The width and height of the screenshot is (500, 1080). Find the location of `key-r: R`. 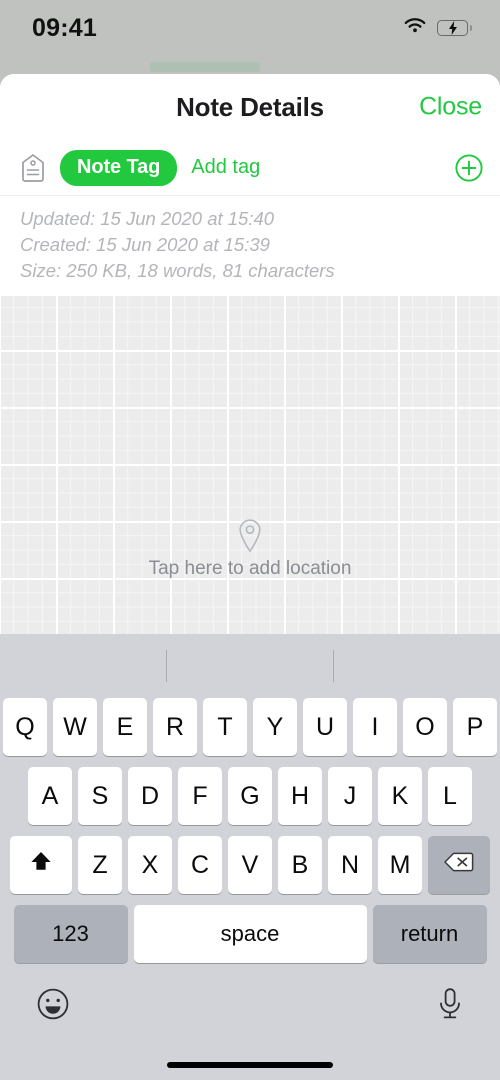

key-r: R is located at coordinates (175, 727).